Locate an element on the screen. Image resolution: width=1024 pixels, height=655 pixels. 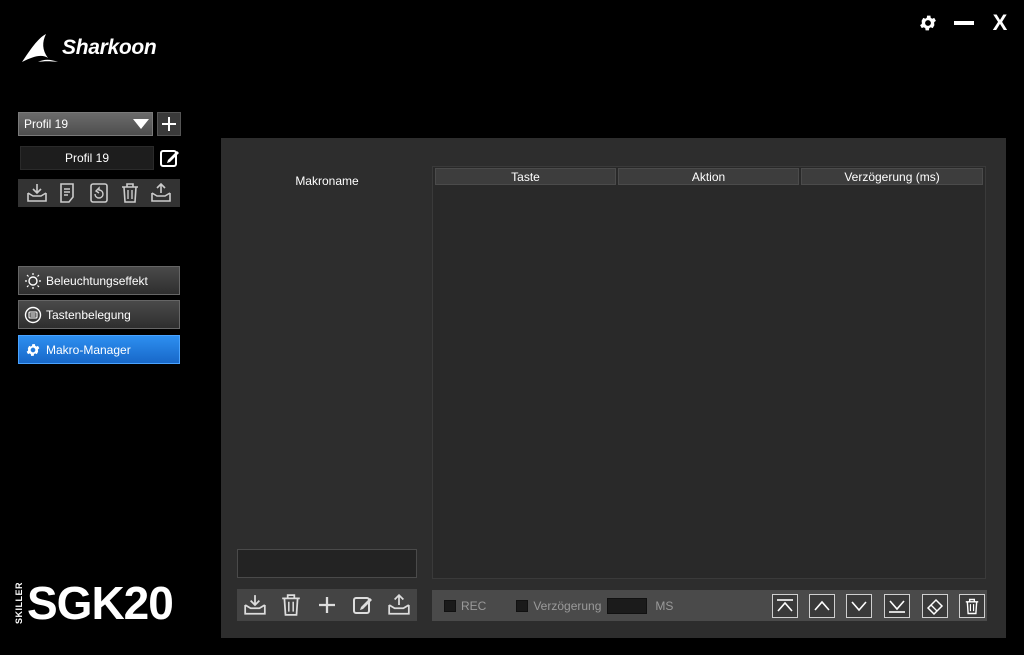
rec-label: REC is located at coordinates (474, 605).